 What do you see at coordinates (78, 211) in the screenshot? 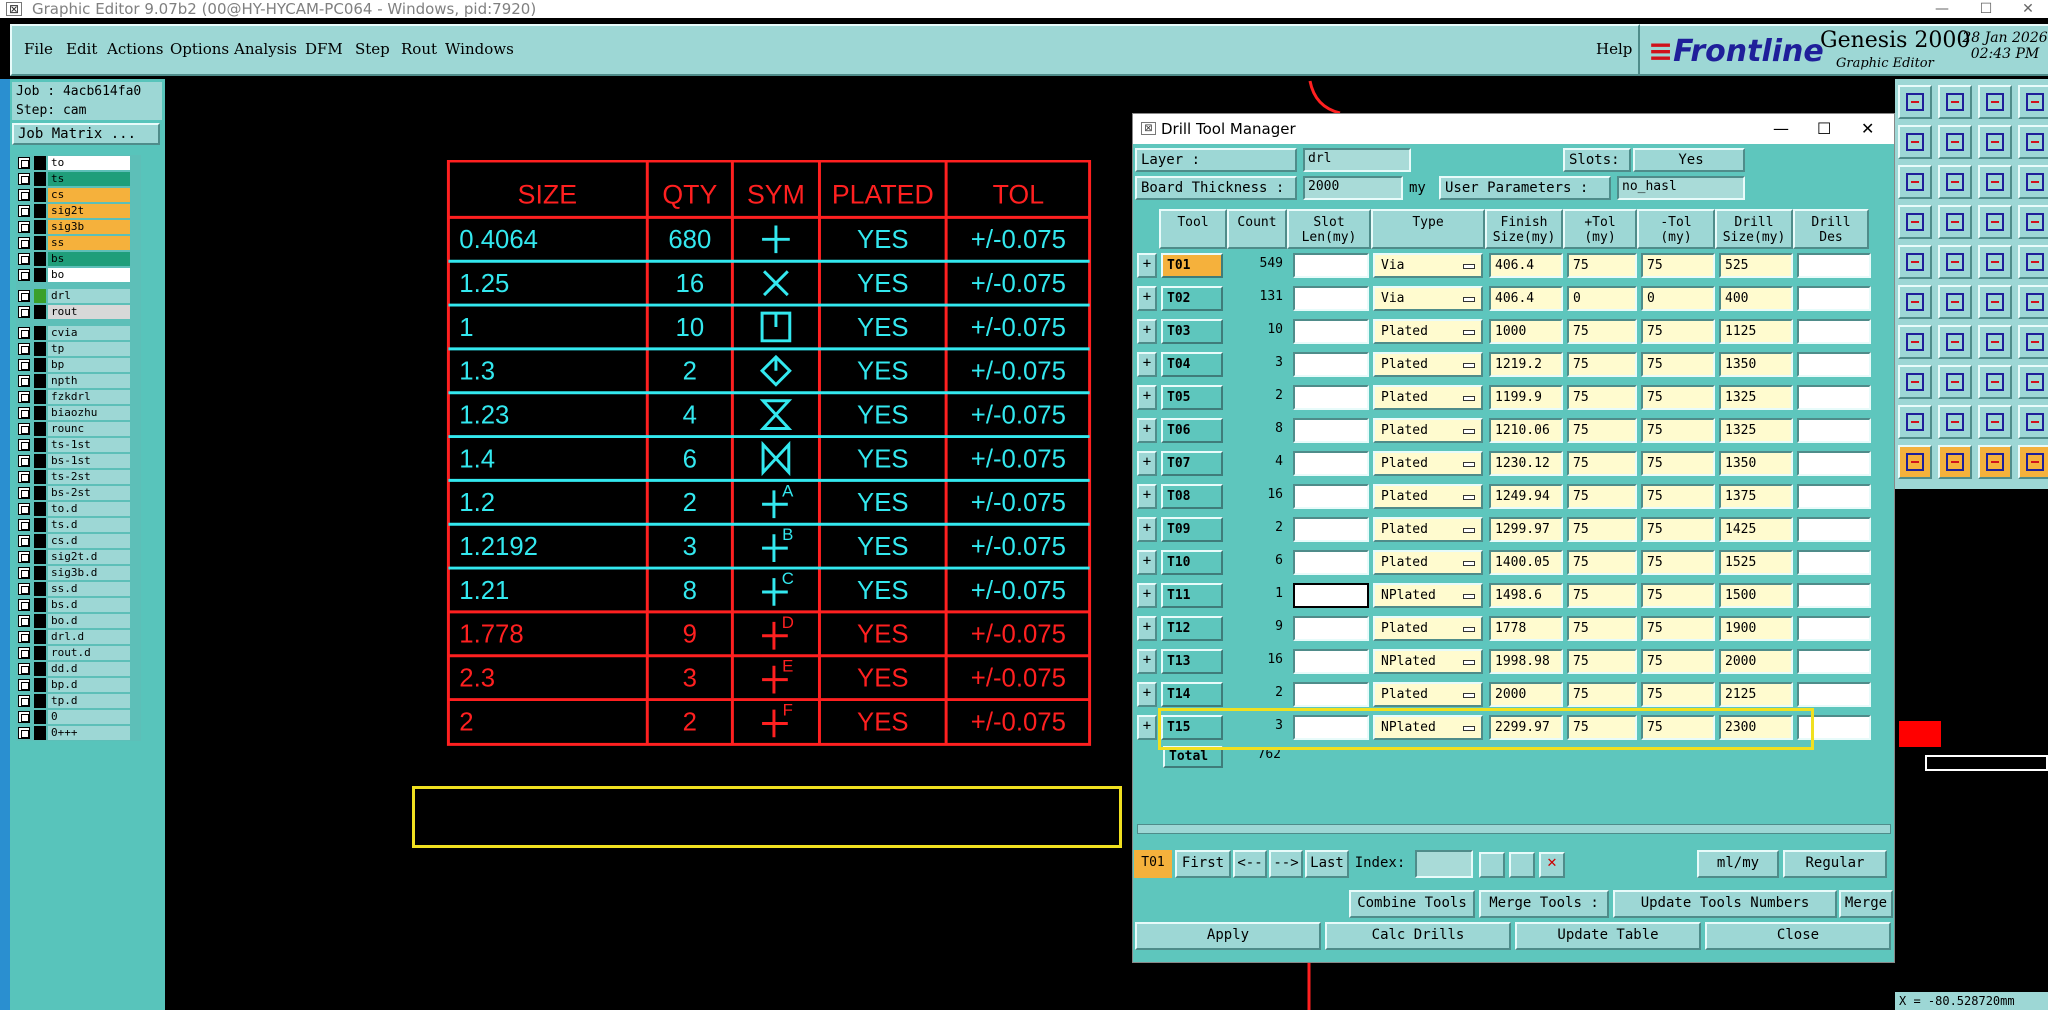
I see `layer-row: sig2t` at bounding box center [78, 211].